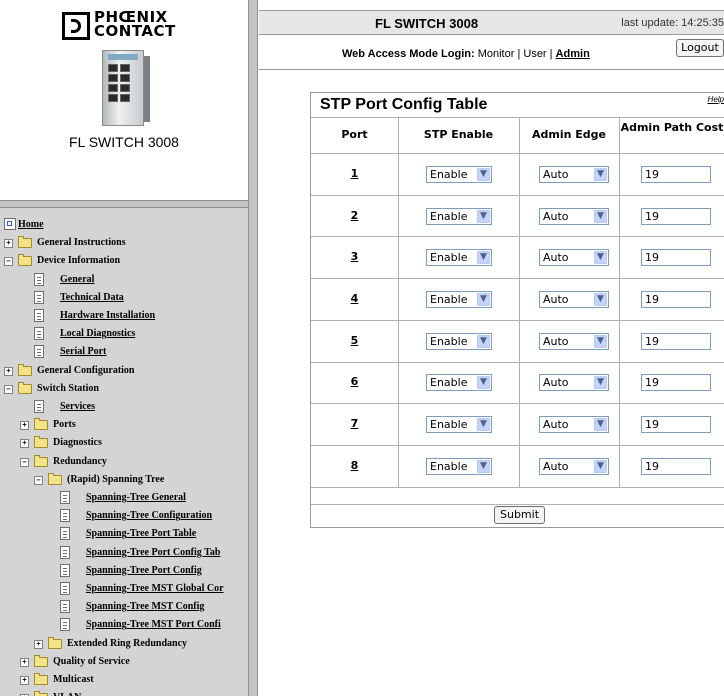 The height and width of the screenshot is (696, 724). Describe the element at coordinates (124, 204) in the screenshot. I see `frame-splitter-horizontal` at that location.